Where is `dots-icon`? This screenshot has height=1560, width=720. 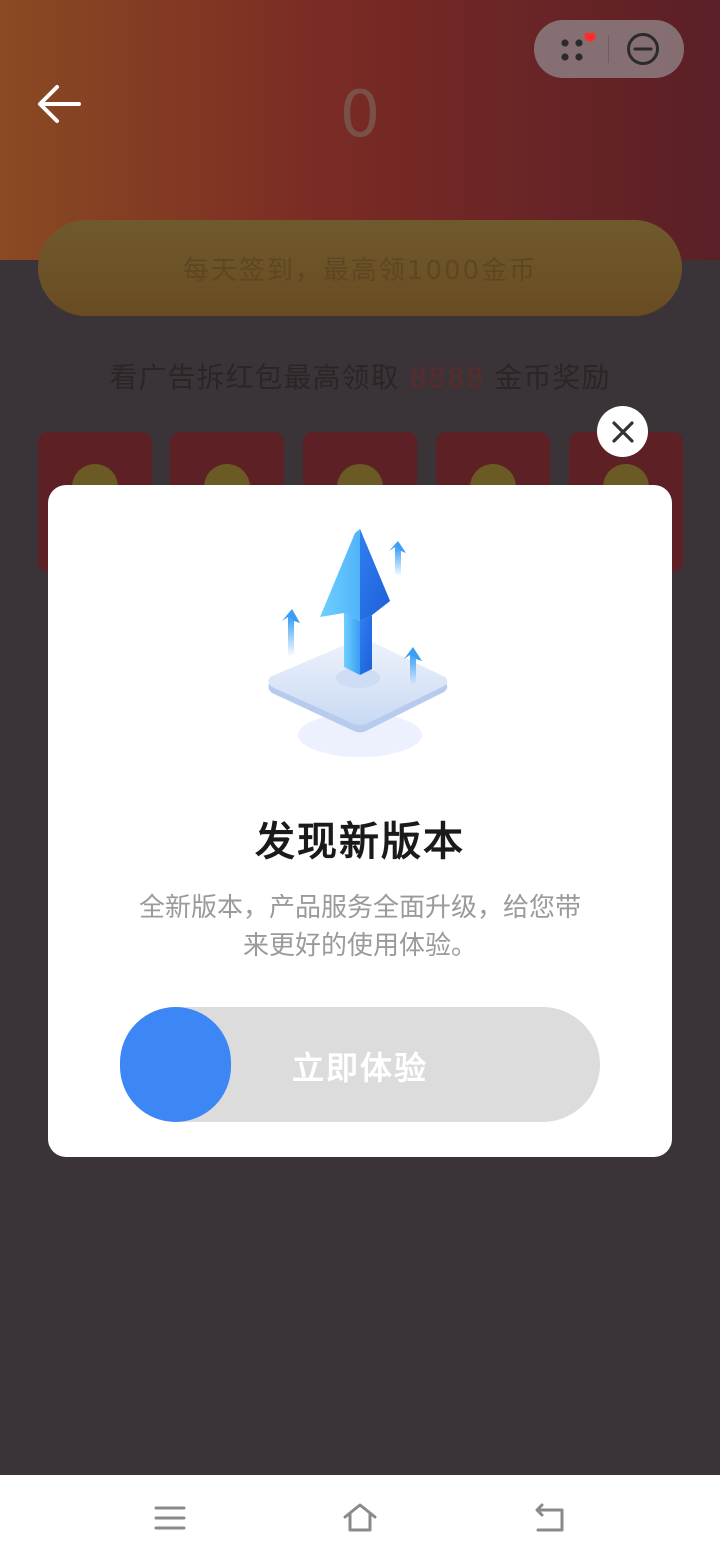
dots-icon is located at coordinates (578, 45).